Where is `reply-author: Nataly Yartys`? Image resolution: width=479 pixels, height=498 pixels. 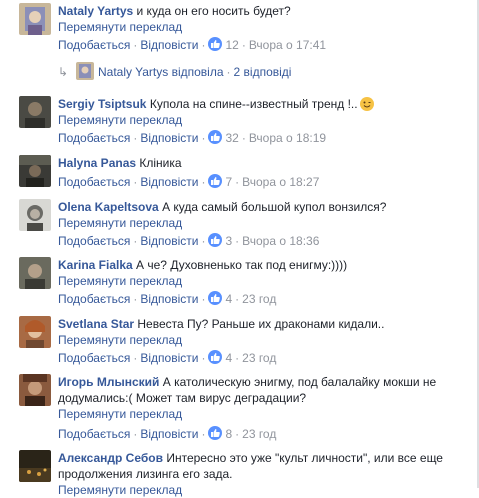
reply-author: Nataly Yartys is located at coordinates (133, 72).